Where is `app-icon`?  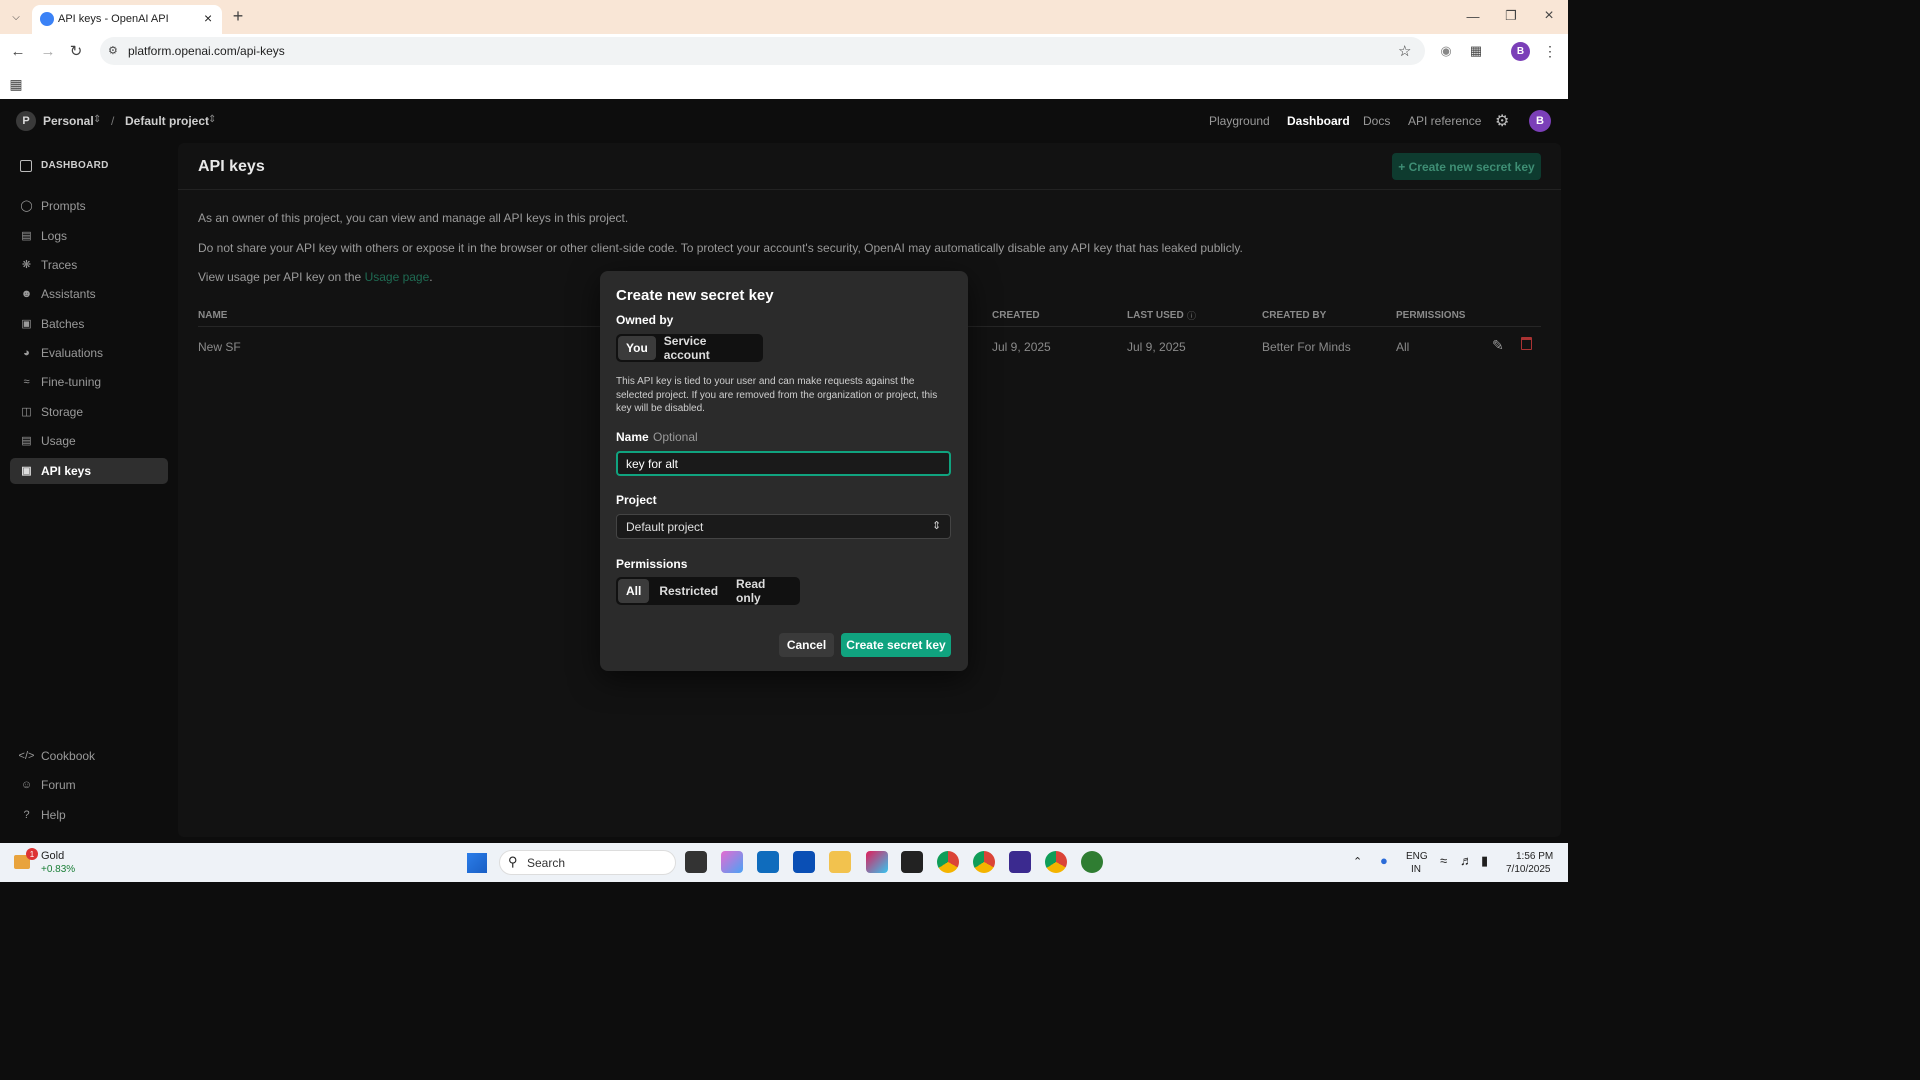
app-icon is located at coordinates (1020, 862).